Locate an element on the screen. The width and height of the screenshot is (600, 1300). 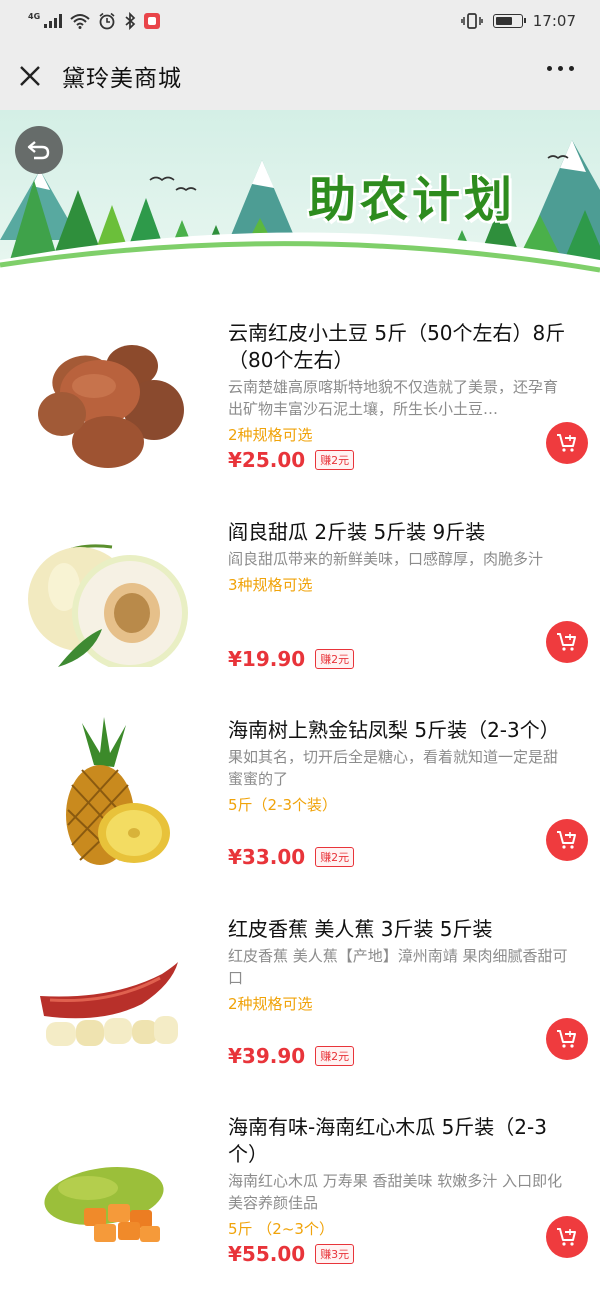
product-price: ¥55.00 is located at coordinates (267, 1254).